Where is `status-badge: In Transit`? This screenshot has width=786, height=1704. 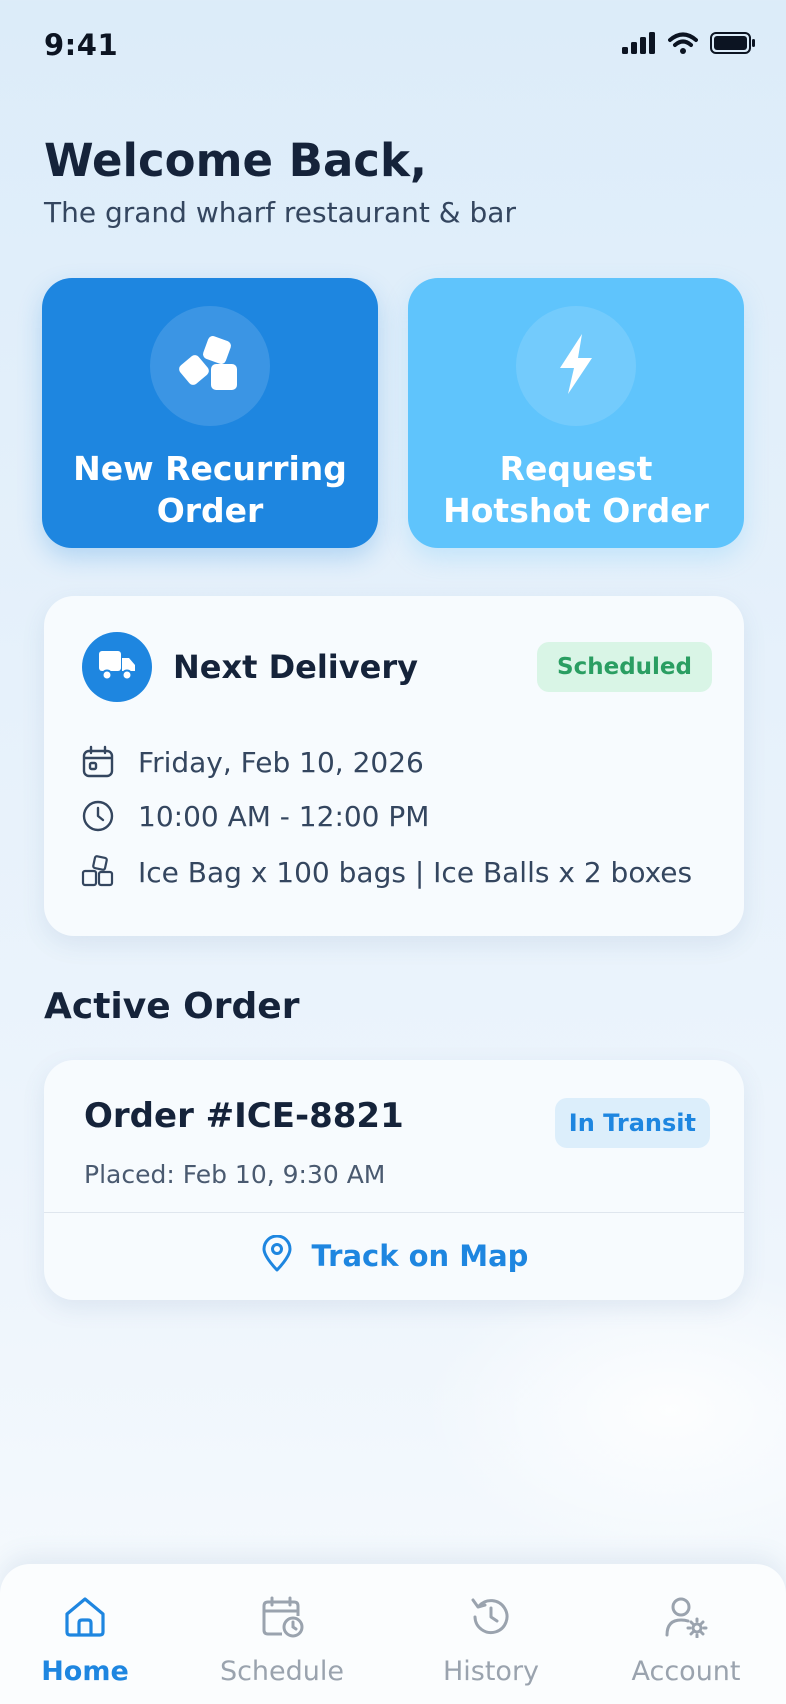 status-badge: In Transit is located at coordinates (632, 1123).